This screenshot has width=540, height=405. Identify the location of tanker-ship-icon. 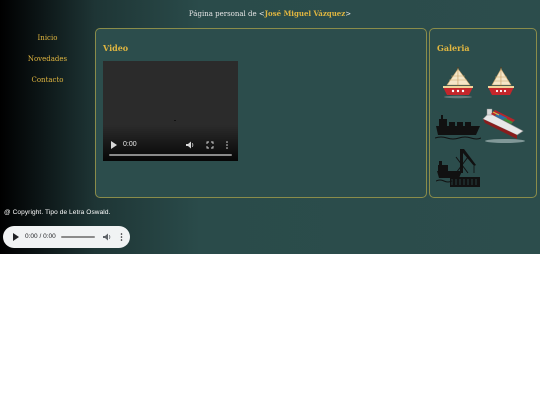
(458, 126).